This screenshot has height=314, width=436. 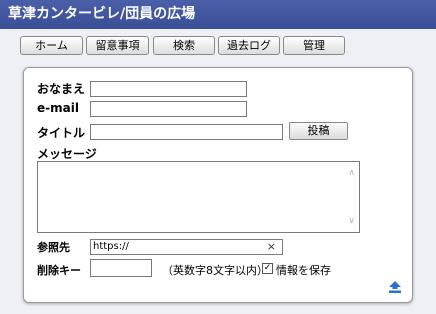 What do you see at coordinates (186, 247) in the screenshot?
I see `url-input: https:// ×` at bounding box center [186, 247].